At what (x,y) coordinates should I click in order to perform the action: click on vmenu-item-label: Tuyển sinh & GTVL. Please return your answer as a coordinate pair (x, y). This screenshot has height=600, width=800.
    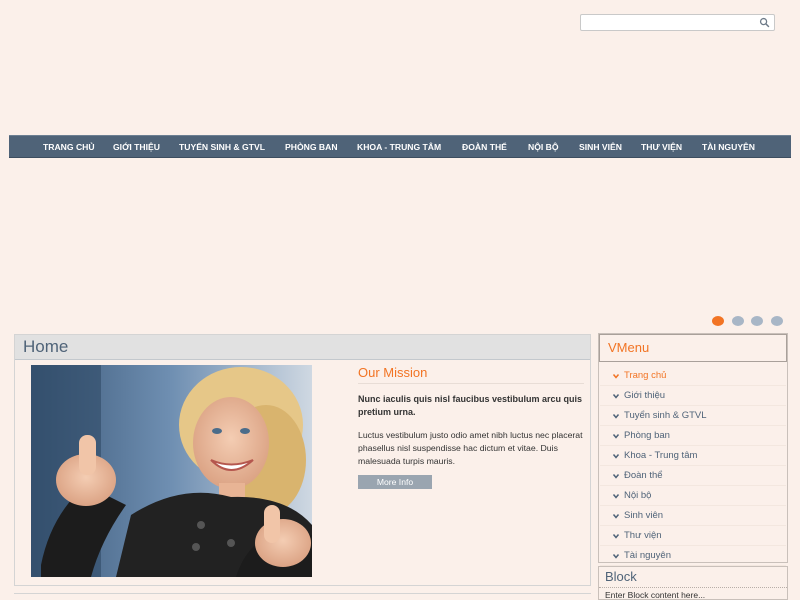
    Looking at the image, I should click on (665, 415).